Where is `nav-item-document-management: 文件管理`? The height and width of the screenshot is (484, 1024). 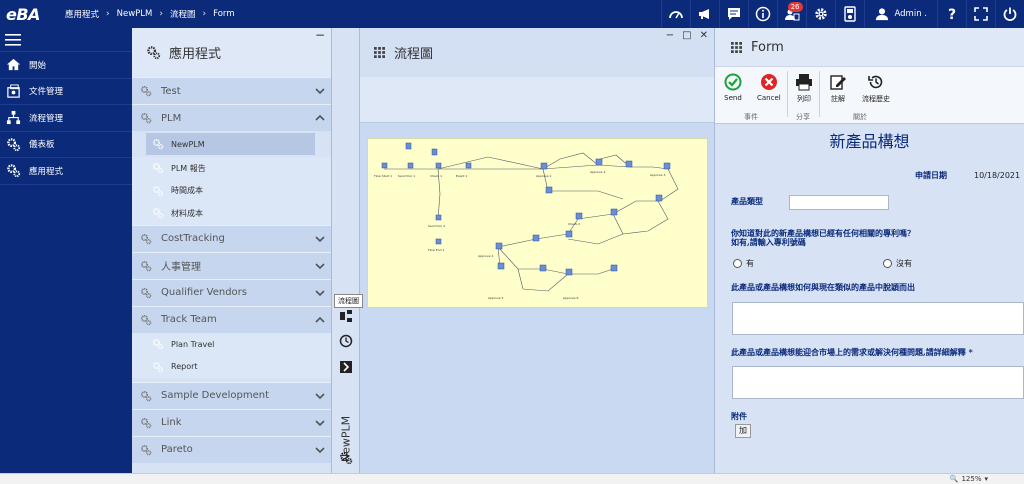
nav-item-document-management: 文件管理 is located at coordinates (66, 92).